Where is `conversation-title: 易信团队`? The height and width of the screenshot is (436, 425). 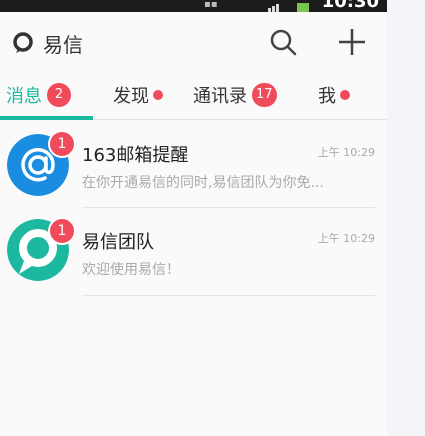
conversation-title: 易信团队 is located at coordinates (118, 242).